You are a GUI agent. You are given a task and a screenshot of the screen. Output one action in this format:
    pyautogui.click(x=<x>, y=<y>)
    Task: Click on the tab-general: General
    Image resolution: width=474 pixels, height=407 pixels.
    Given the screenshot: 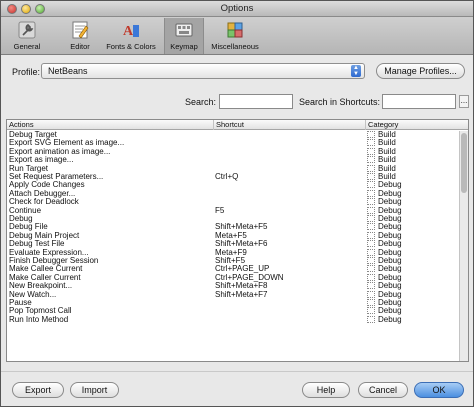 What is the action you would take?
    pyautogui.click(x=27, y=36)
    